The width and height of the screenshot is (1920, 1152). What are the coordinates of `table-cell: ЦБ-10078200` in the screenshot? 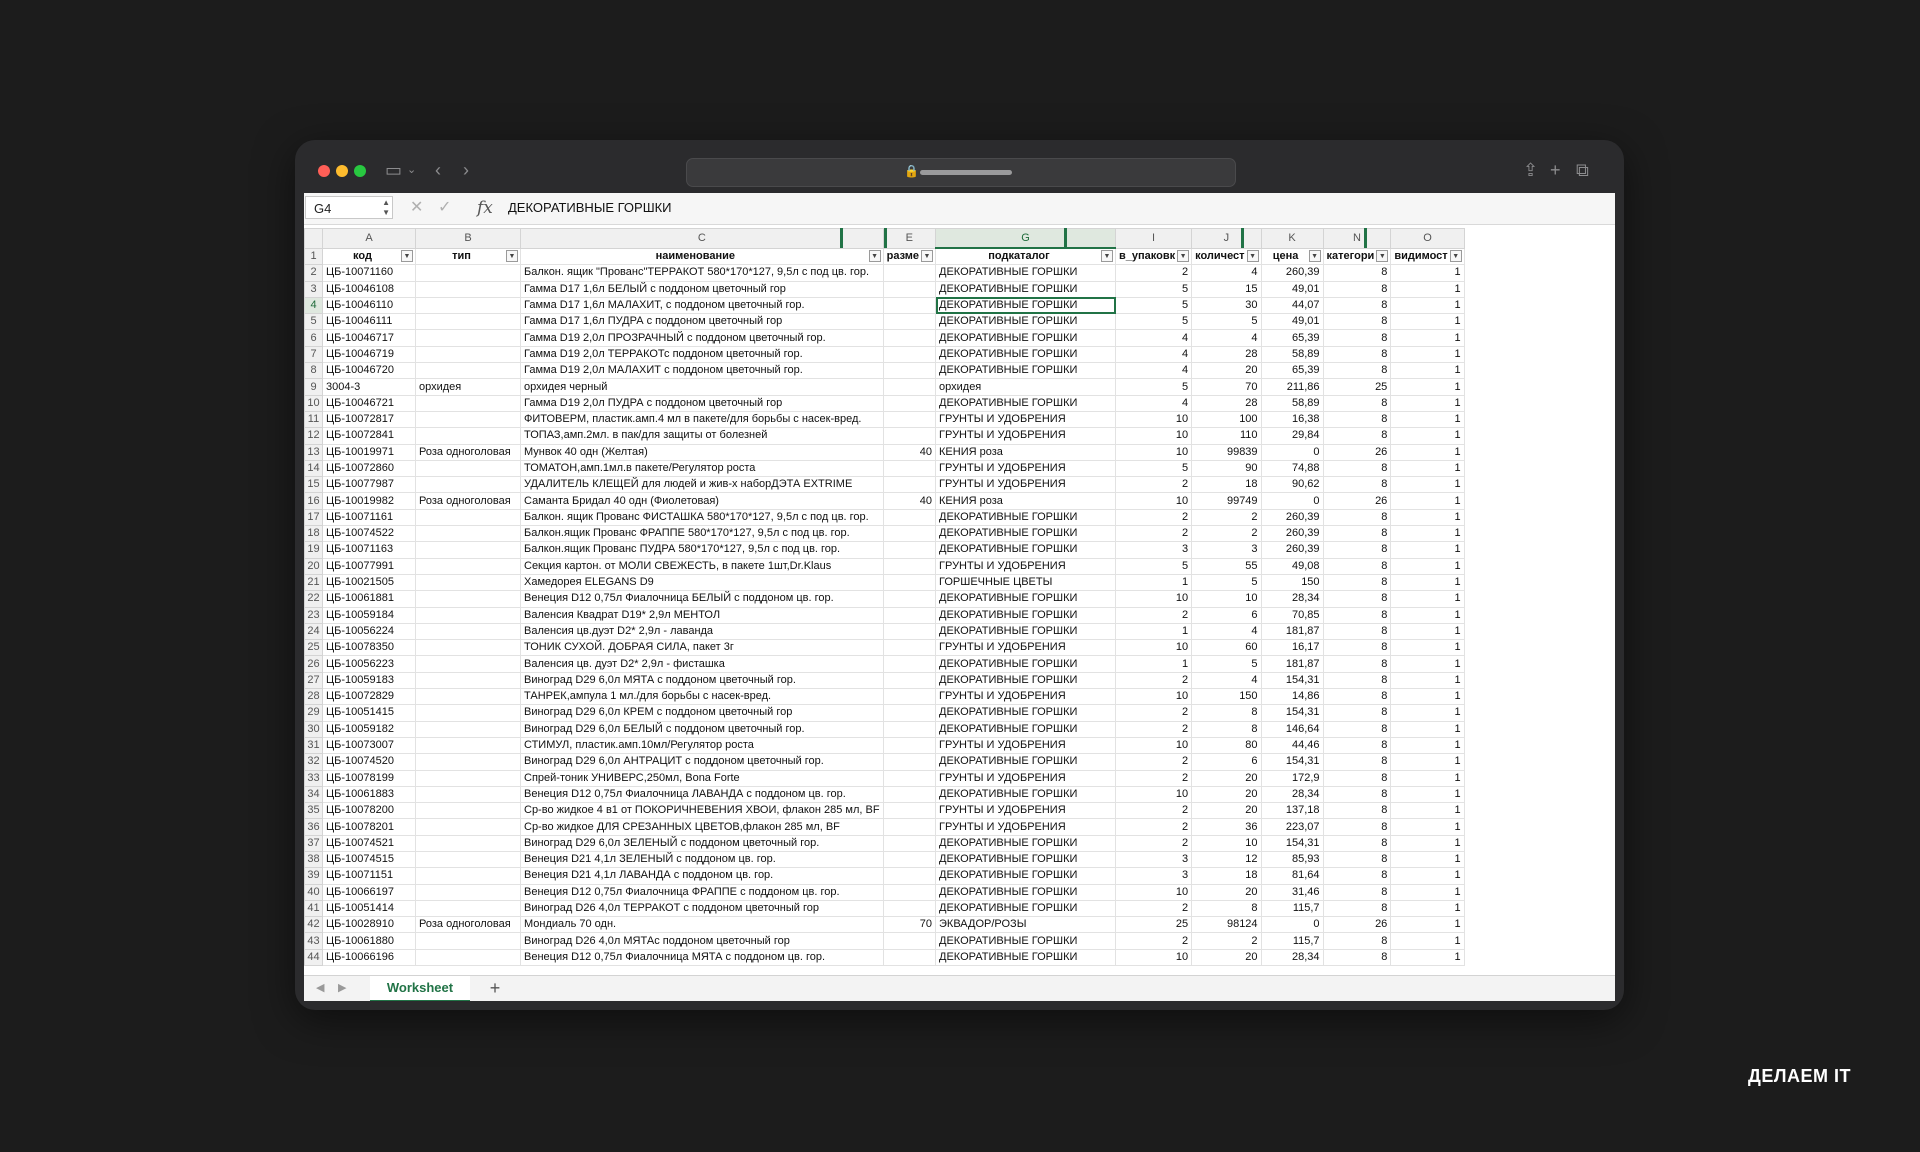 It's located at (369, 811).